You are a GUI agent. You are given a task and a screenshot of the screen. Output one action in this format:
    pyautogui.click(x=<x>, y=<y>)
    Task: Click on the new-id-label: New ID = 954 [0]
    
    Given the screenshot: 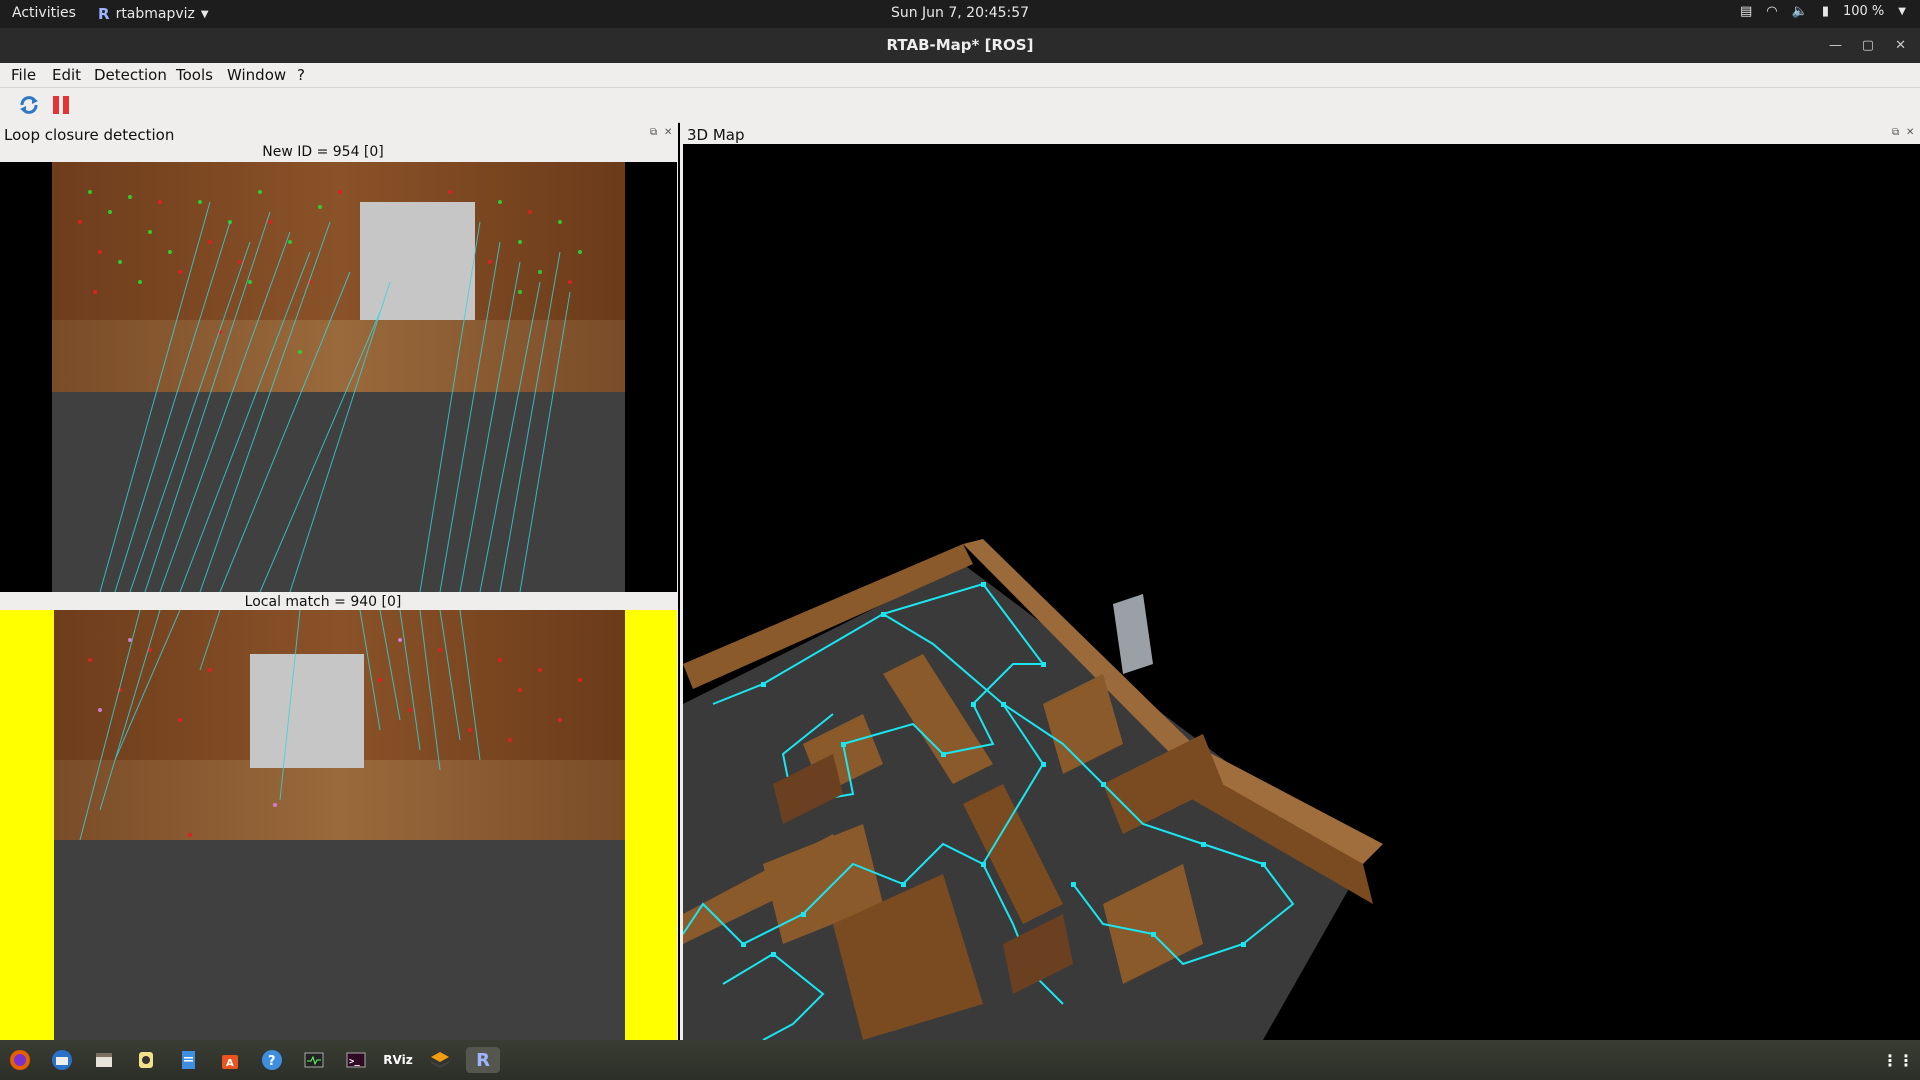 What is the action you would take?
    pyautogui.click(x=323, y=152)
    